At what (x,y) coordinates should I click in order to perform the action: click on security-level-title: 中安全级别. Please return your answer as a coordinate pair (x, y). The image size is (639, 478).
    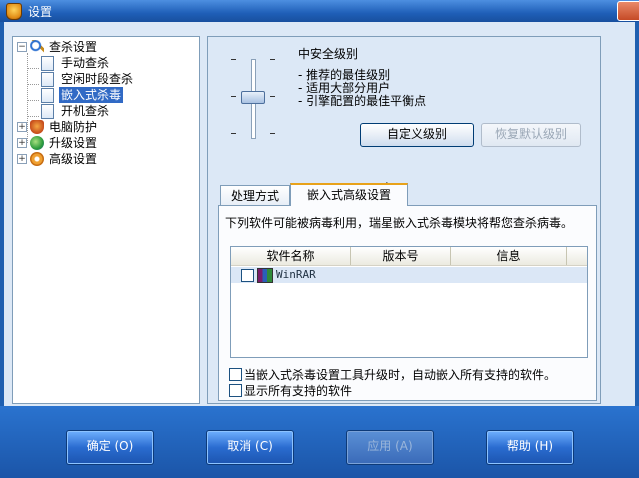
    Looking at the image, I should click on (328, 54).